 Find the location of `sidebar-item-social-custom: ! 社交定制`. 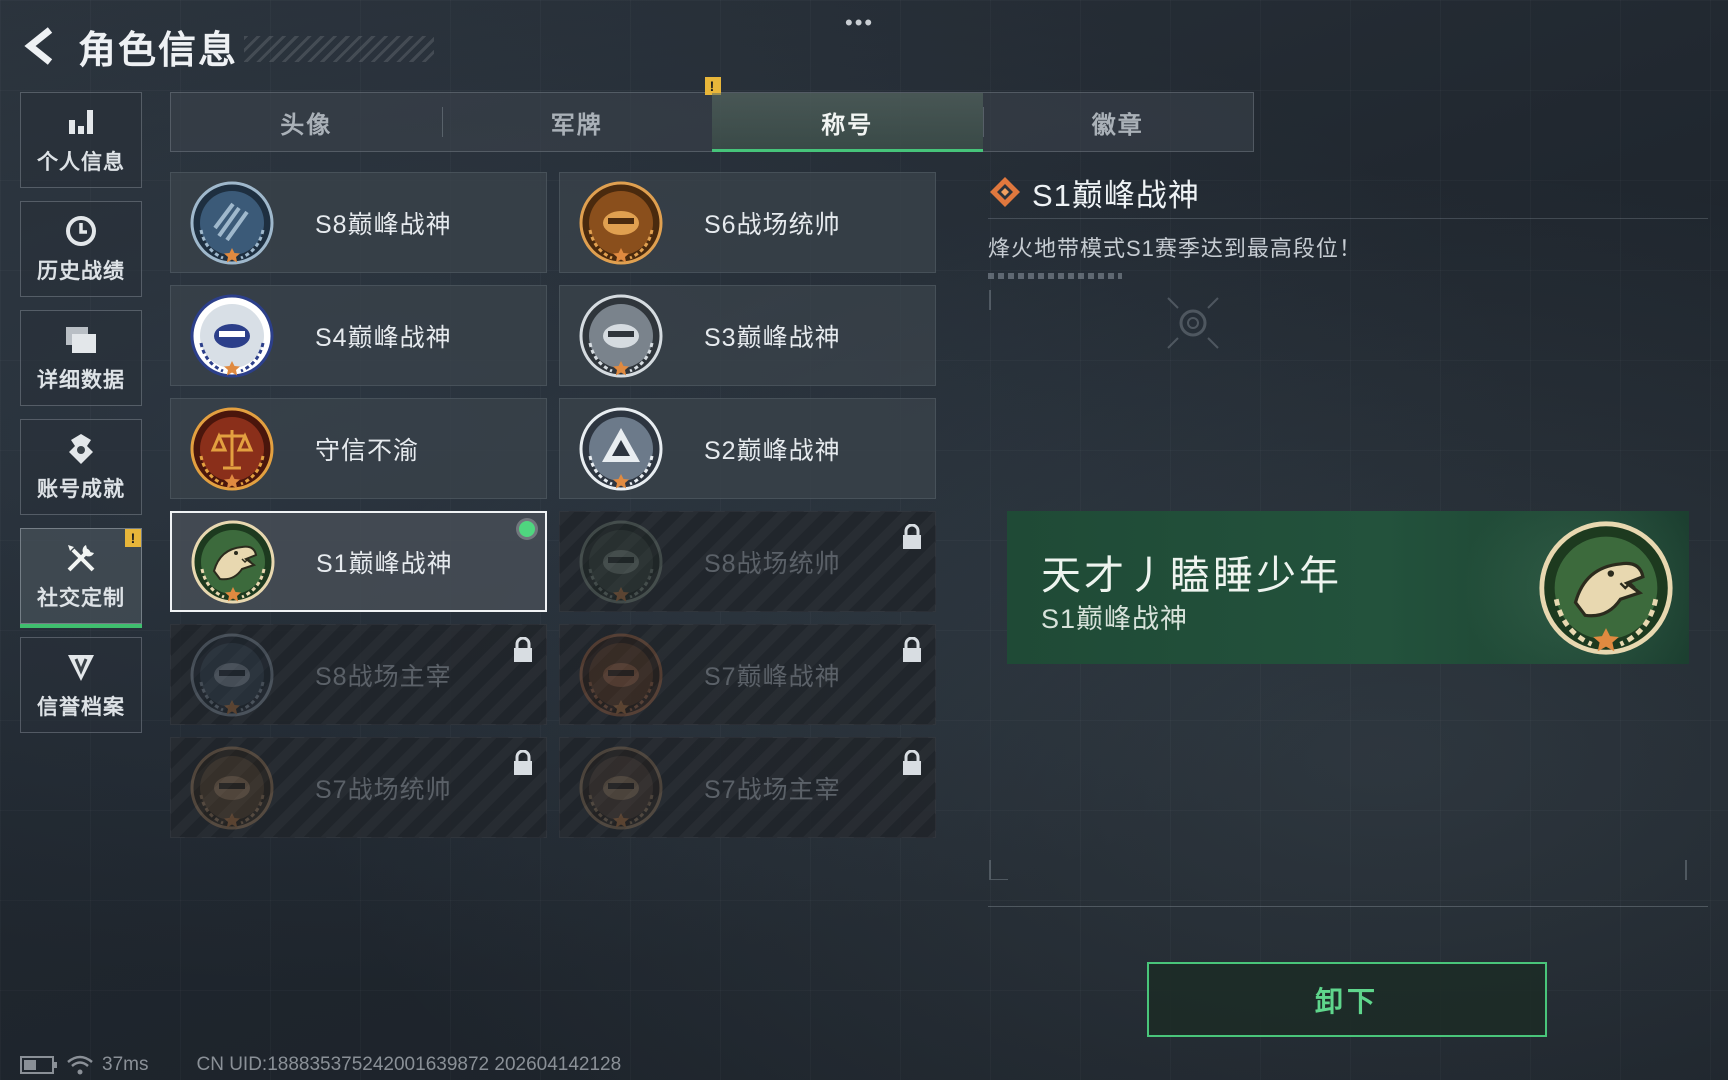

sidebar-item-social-custom: ! 社交定制 is located at coordinates (81, 578).